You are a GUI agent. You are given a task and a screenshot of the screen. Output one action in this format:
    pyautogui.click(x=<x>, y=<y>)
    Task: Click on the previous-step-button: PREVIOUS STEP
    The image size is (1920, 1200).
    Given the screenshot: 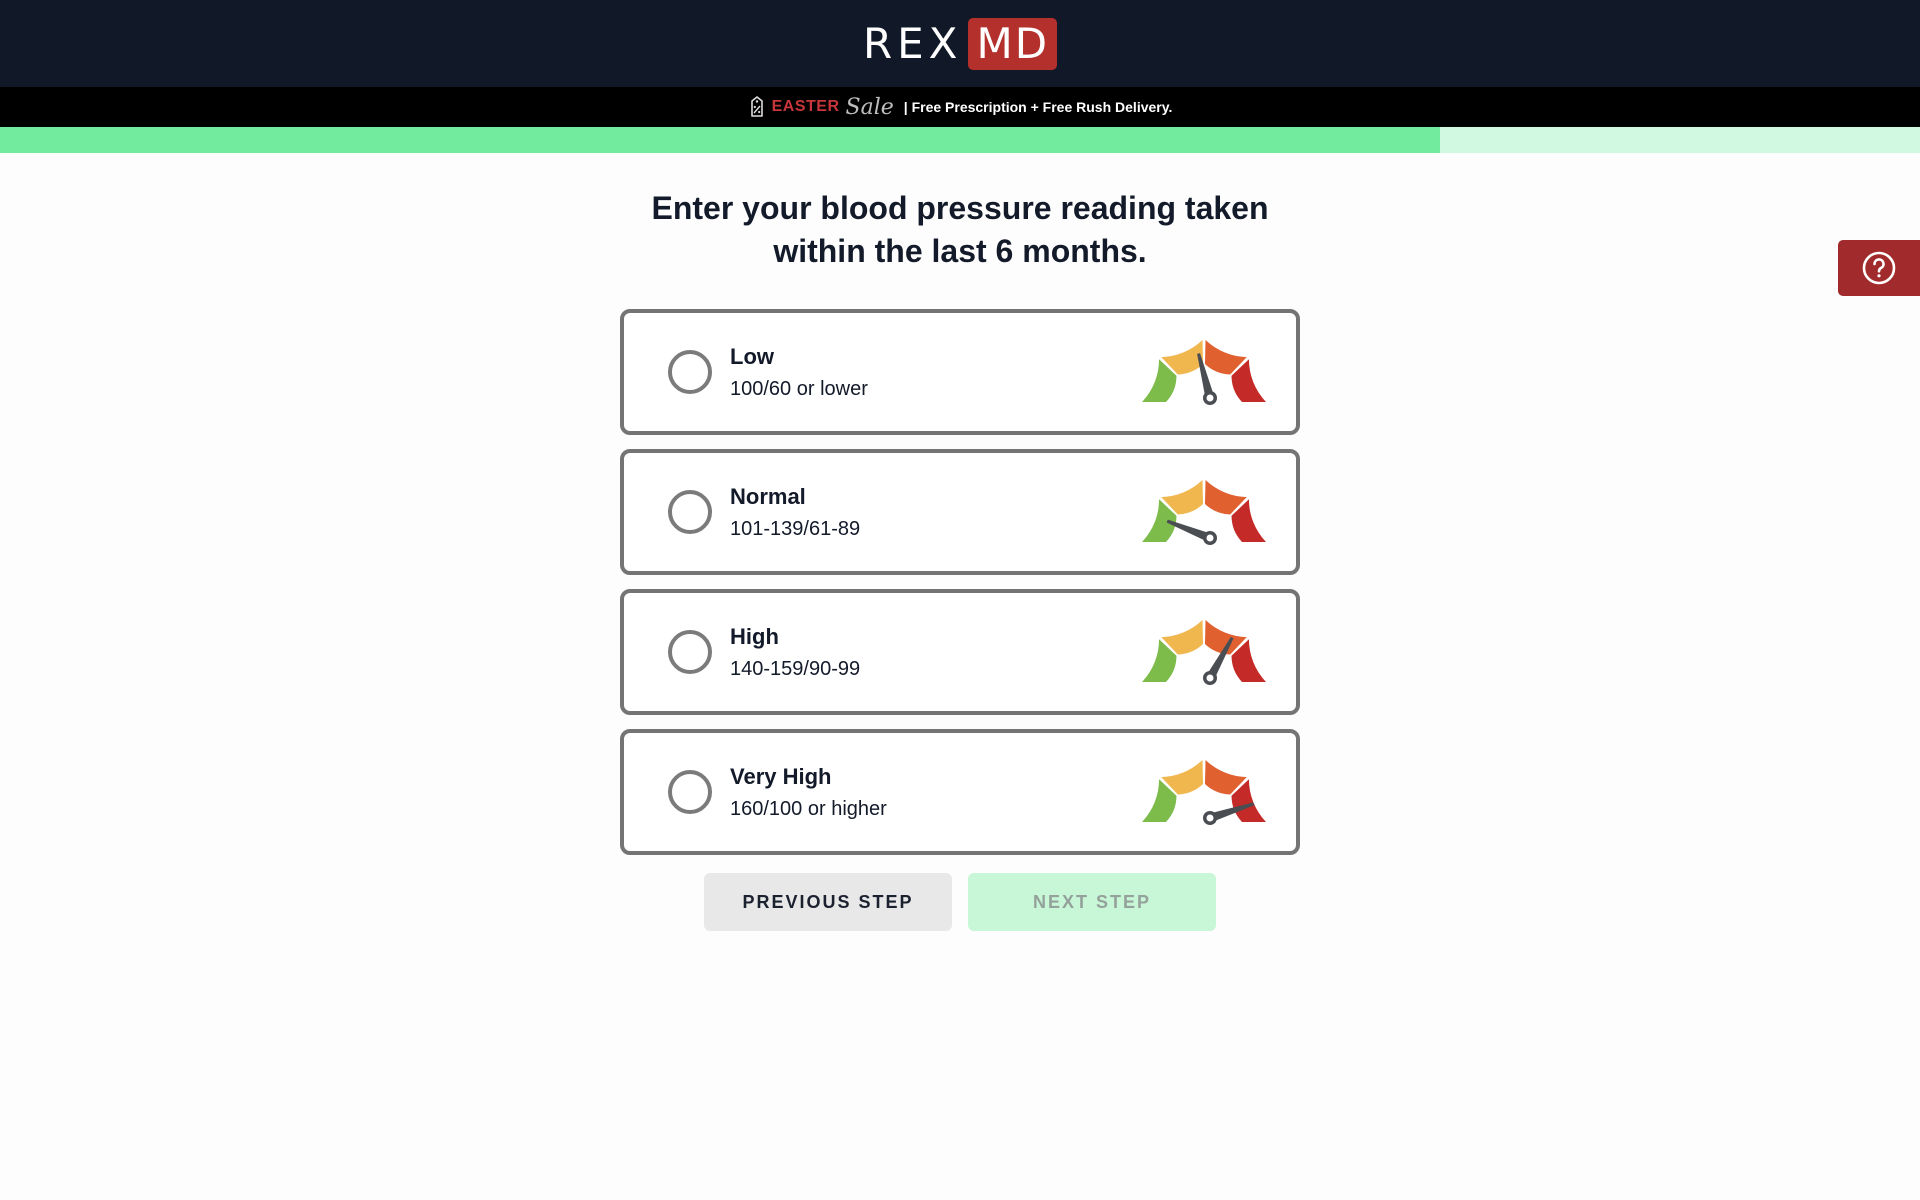 What is the action you would take?
    pyautogui.click(x=828, y=902)
    